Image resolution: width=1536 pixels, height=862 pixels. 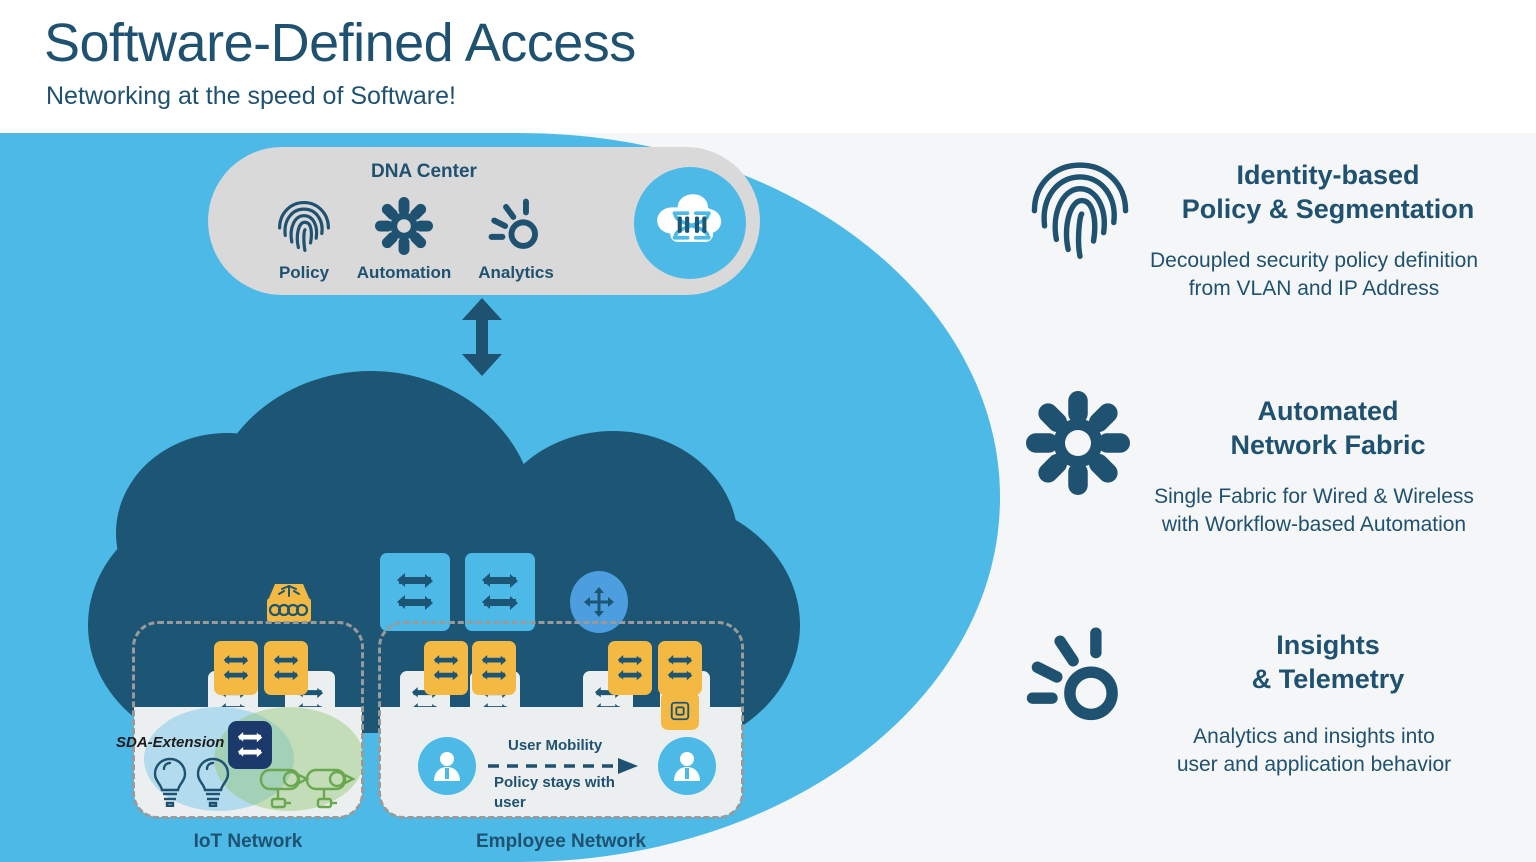 I want to click on dna-item-analytics: Analytics, so click(x=516, y=238).